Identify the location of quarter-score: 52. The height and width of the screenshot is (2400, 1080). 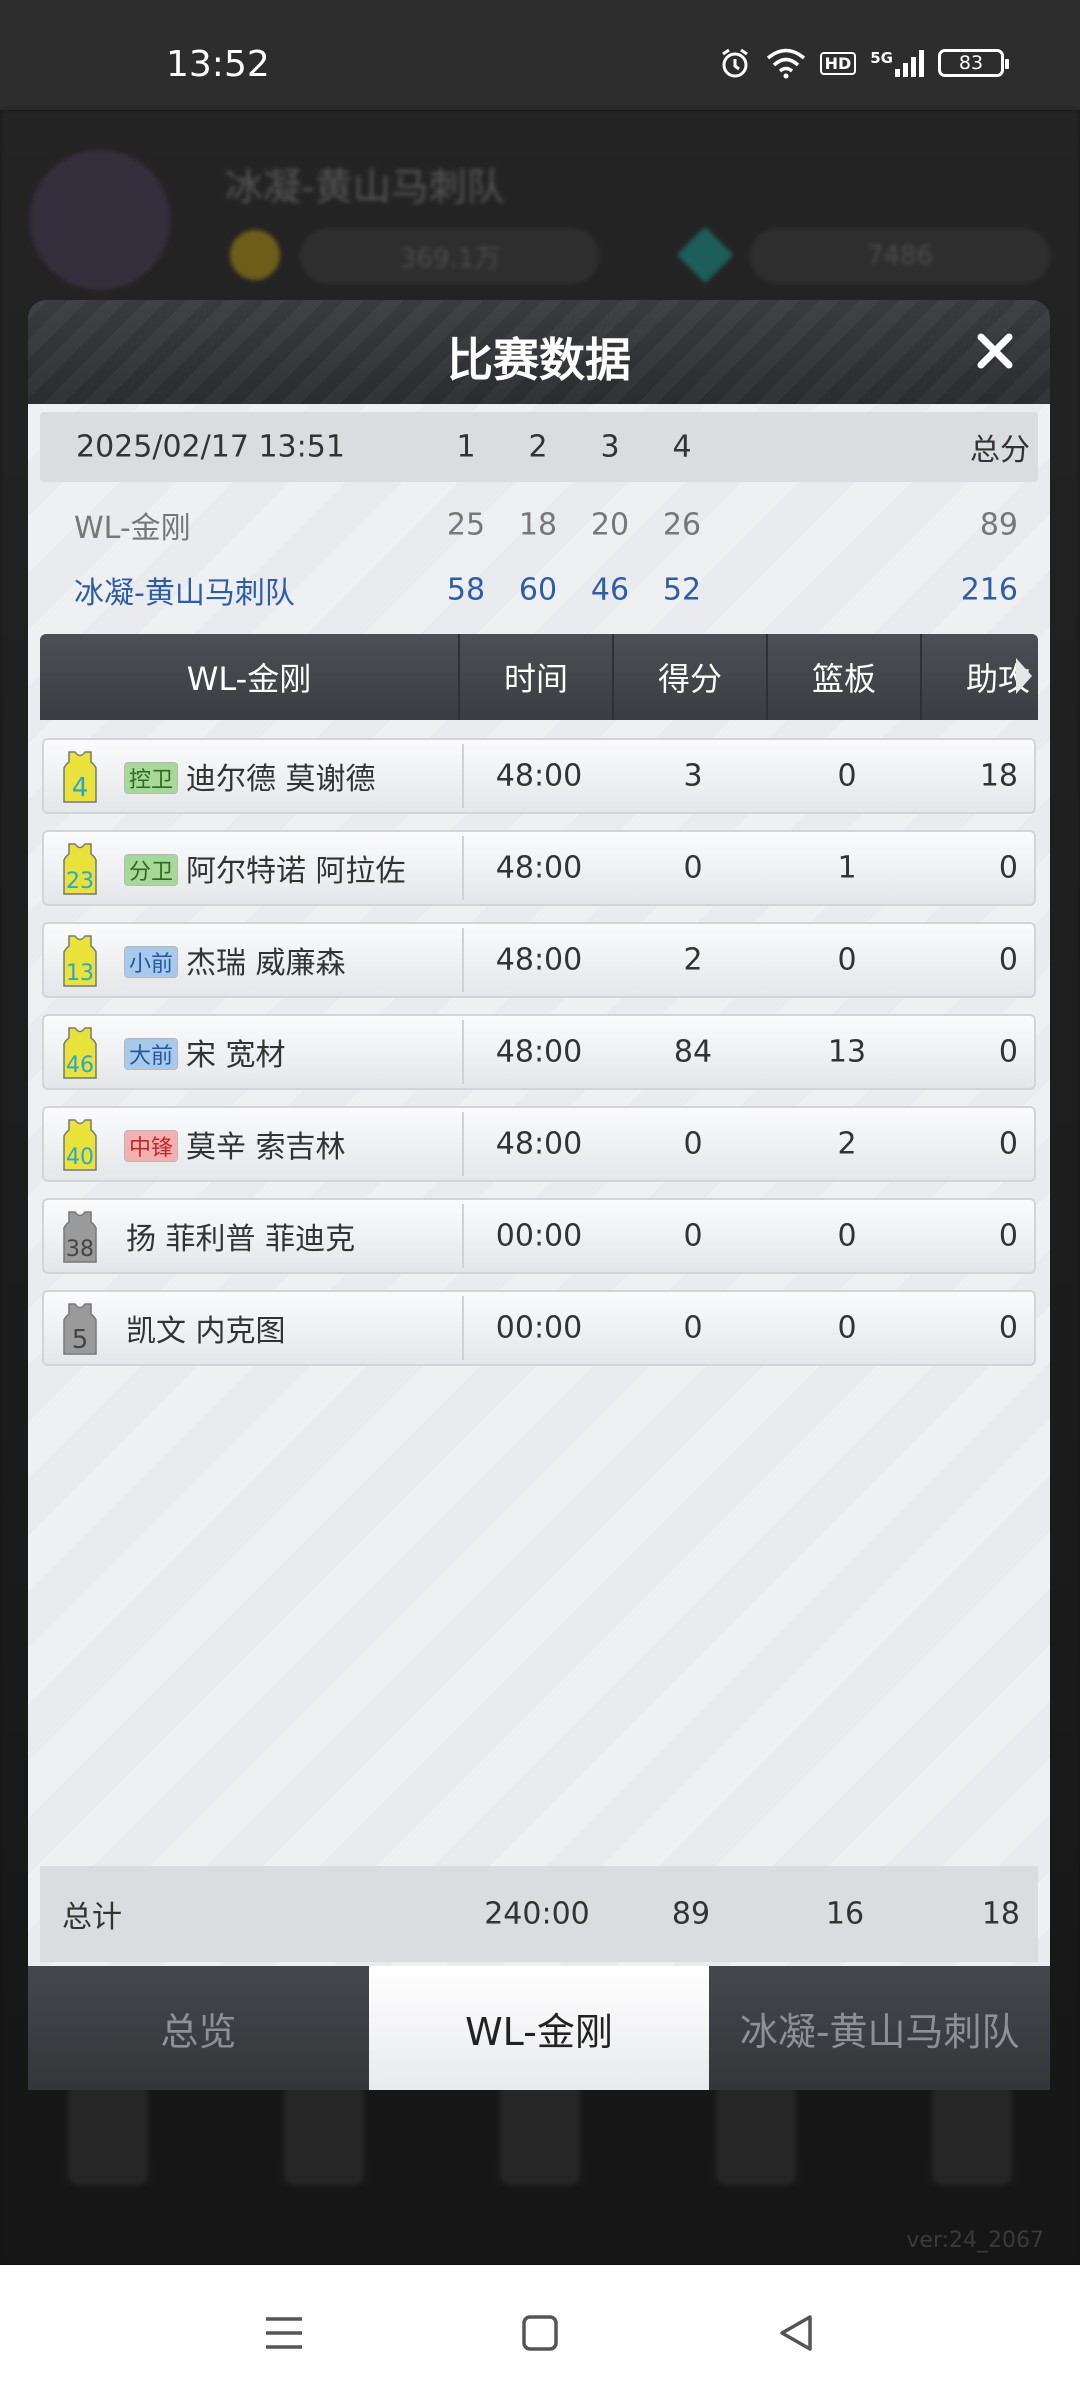
(682, 590).